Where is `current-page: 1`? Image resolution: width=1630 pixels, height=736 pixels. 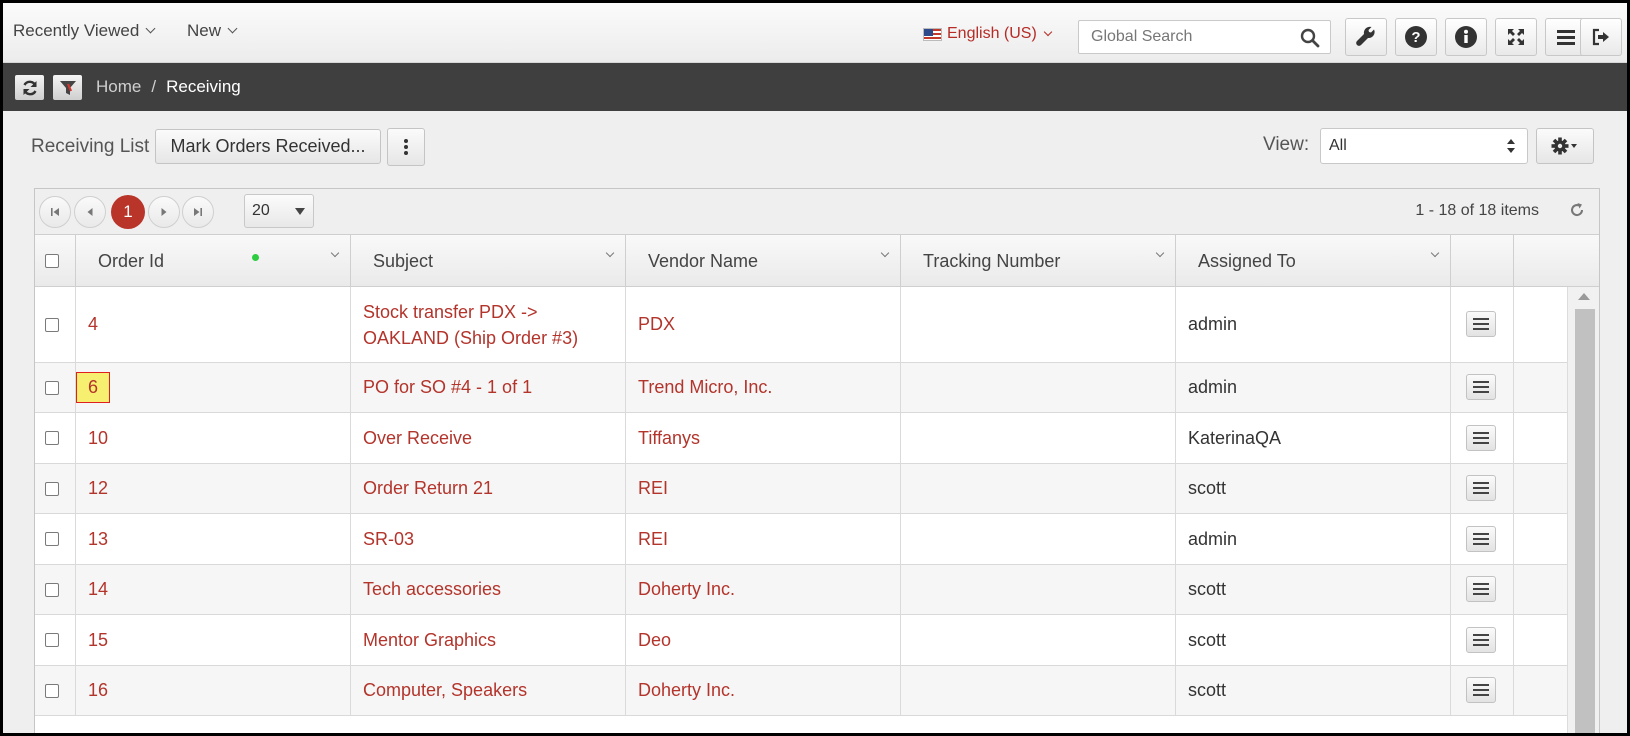 current-page: 1 is located at coordinates (128, 212).